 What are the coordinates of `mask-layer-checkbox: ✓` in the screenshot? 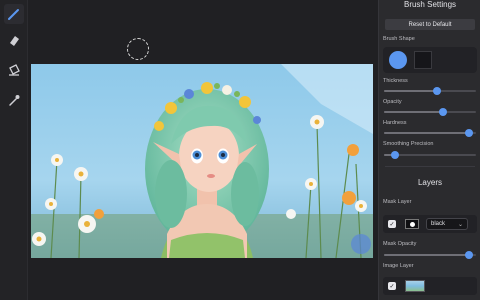 It's located at (392, 224).